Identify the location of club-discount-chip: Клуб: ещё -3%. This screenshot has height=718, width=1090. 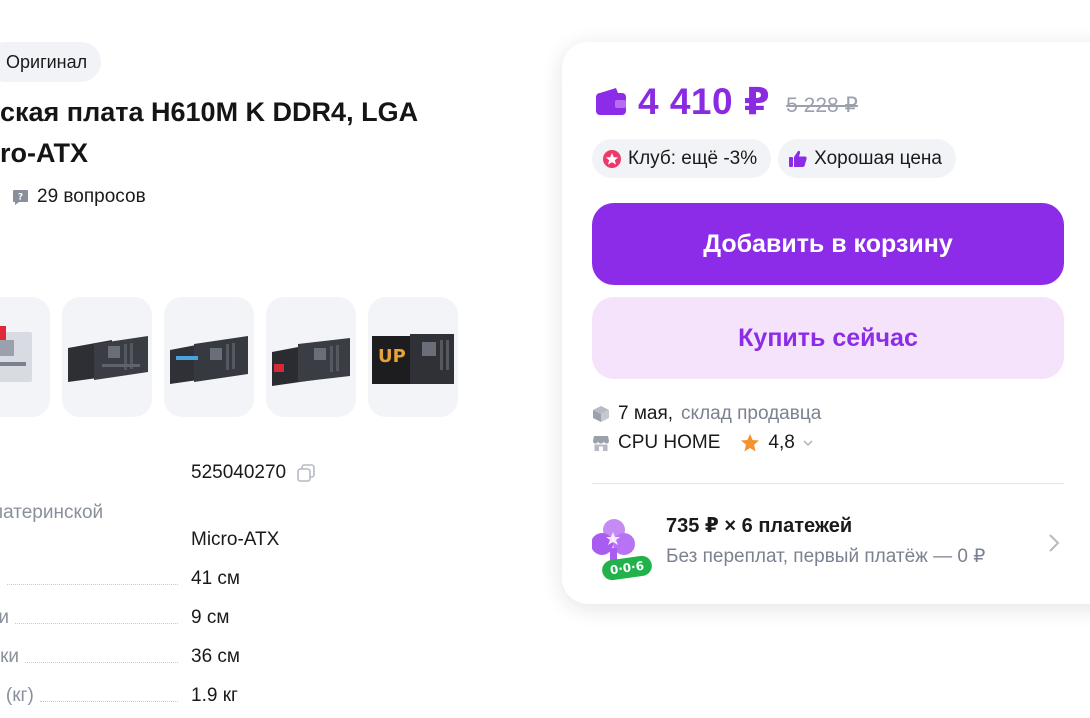
(682, 158).